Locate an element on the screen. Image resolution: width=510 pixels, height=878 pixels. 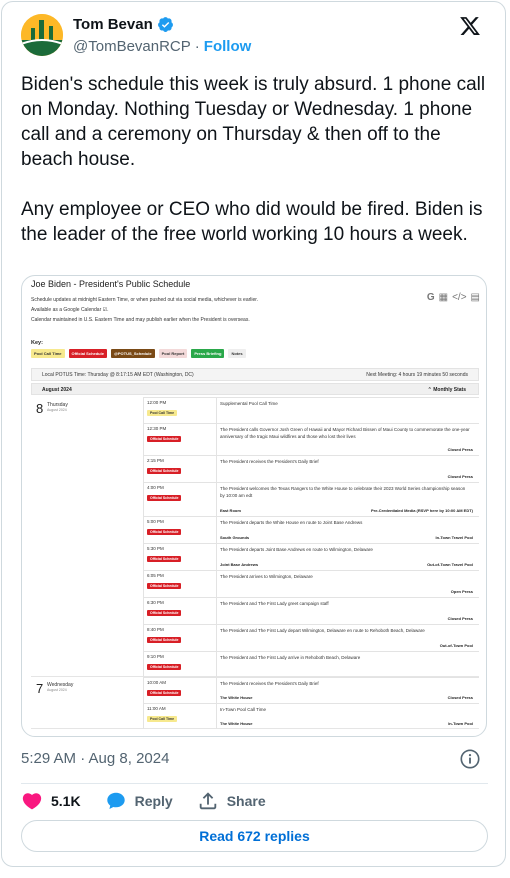
reply-button: Reply is located at coordinates (139, 801).